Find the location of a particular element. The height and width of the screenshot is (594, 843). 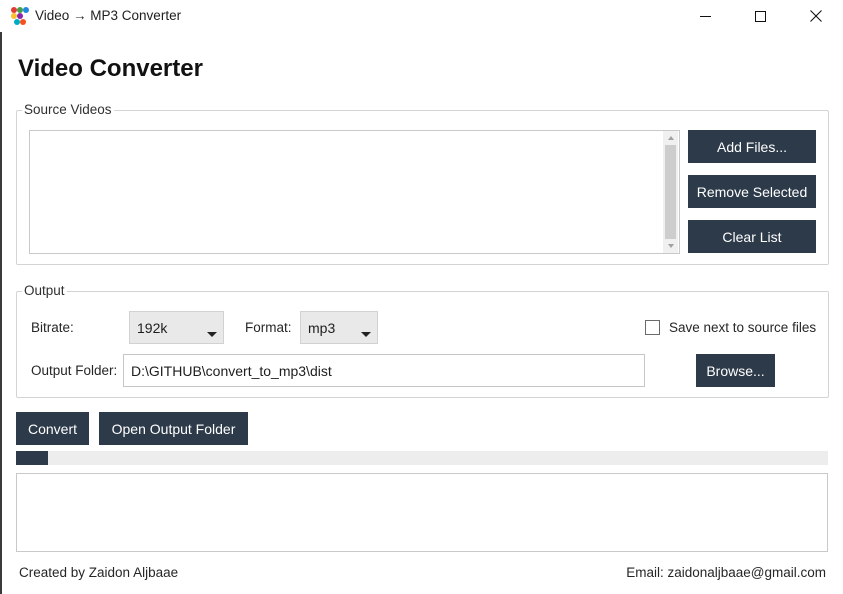

source-videos-legend: Source Videos is located at coordinates (68, 109).